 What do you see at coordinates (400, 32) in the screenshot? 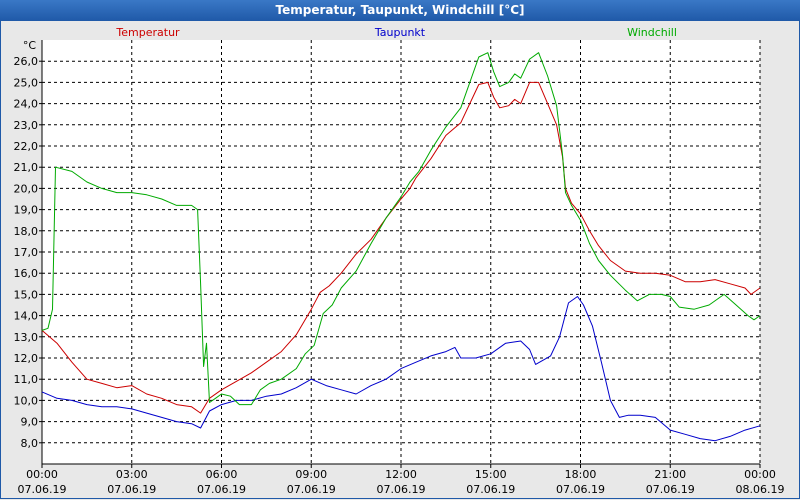
I see `legend-taupunkt: Taupunkt` at bounding box center [400, 32].